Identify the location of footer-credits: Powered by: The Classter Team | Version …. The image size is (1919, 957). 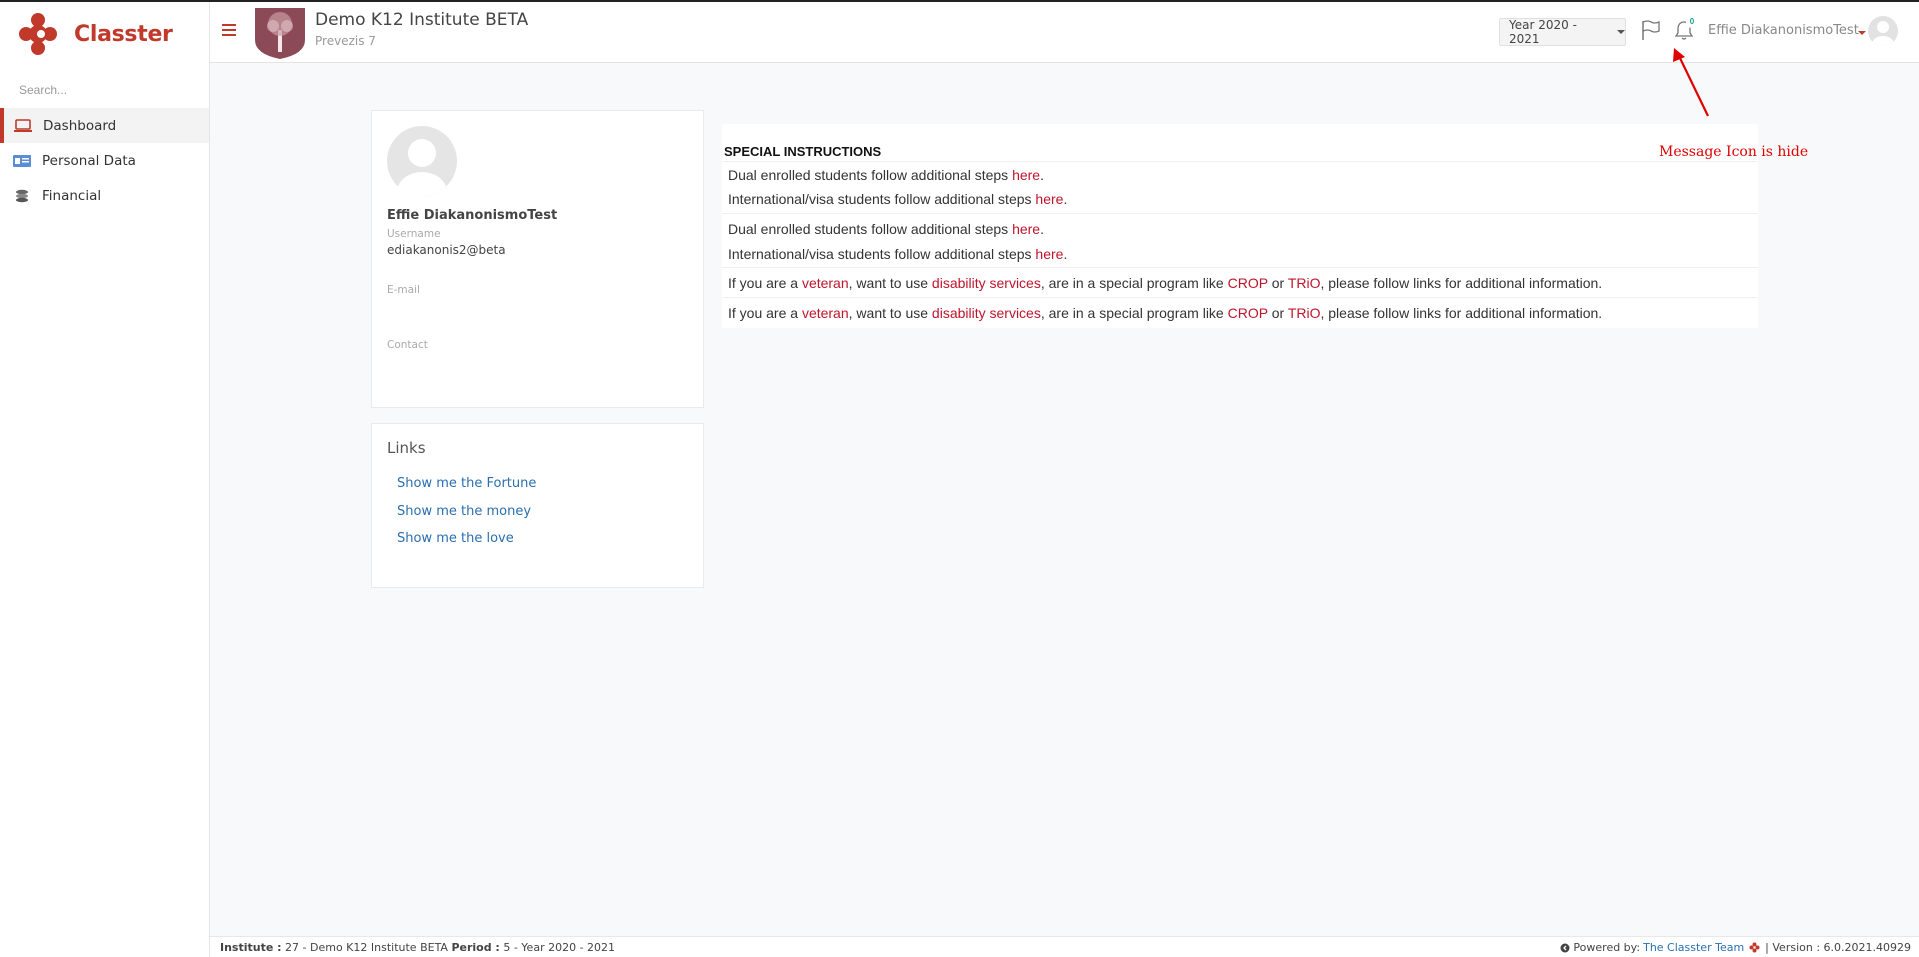
(1735, 947).